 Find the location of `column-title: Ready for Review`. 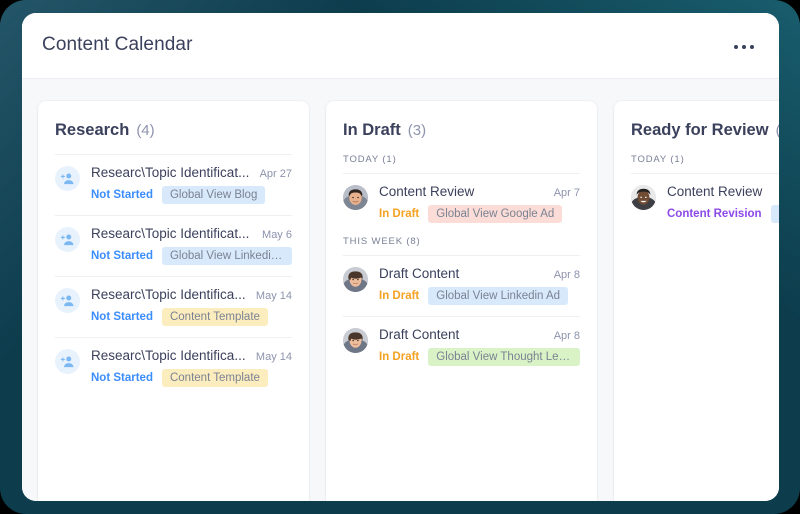

column-title: Ready for Review is located at coordinates (700, 130).